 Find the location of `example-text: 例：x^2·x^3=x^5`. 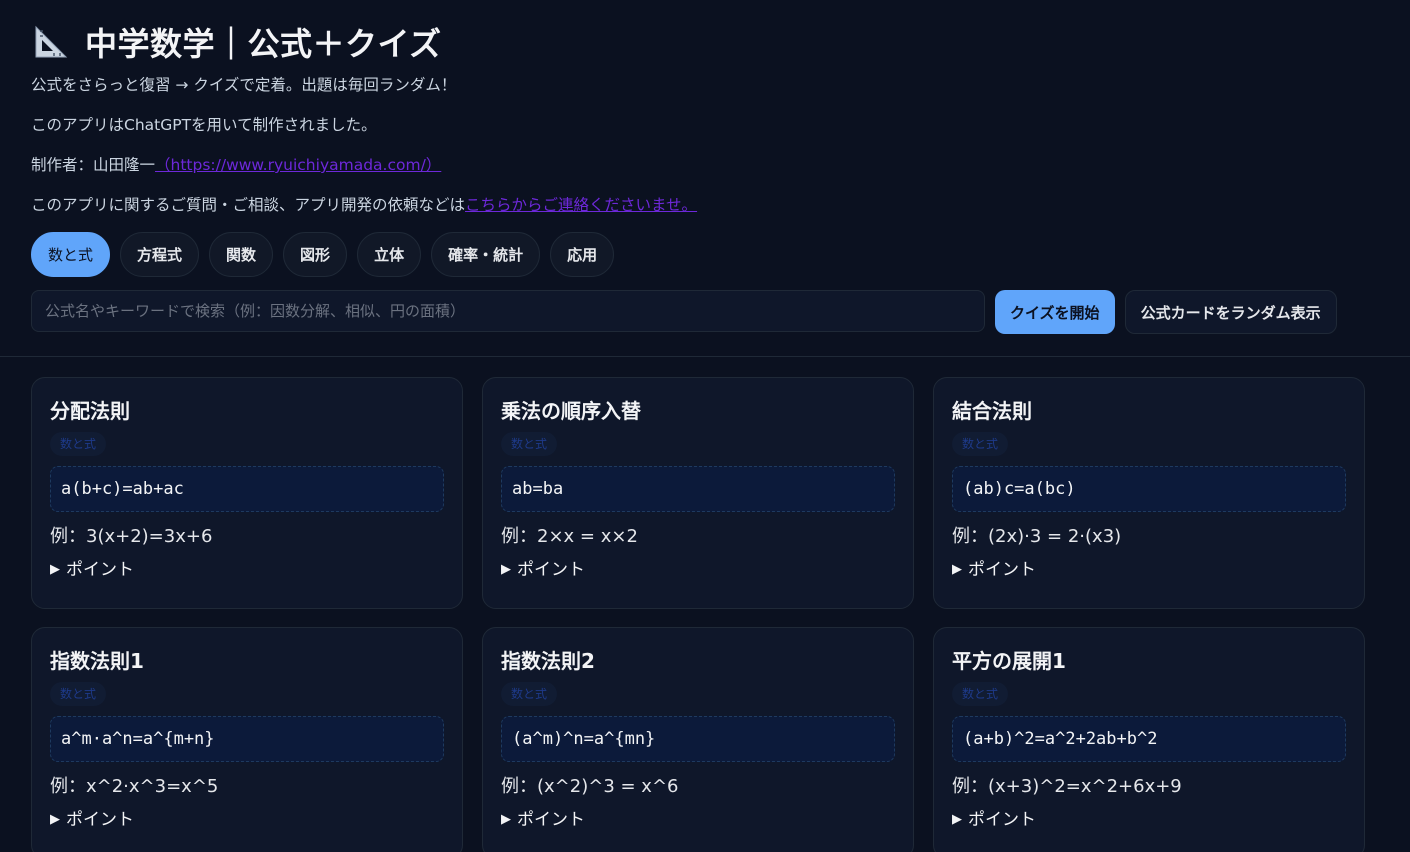

example-text: 例：x^2·x^3=x^5 is located at coordinates (134, 786).